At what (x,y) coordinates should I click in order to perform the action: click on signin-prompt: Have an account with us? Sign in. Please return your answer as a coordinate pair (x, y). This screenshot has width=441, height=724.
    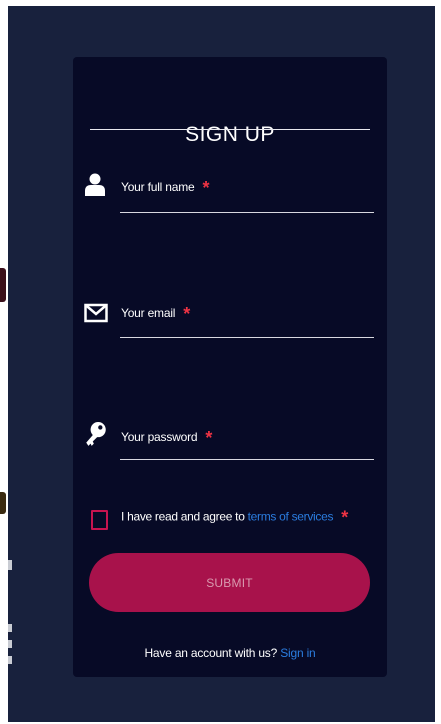
    Looking at the image, I should click on (230, 653).